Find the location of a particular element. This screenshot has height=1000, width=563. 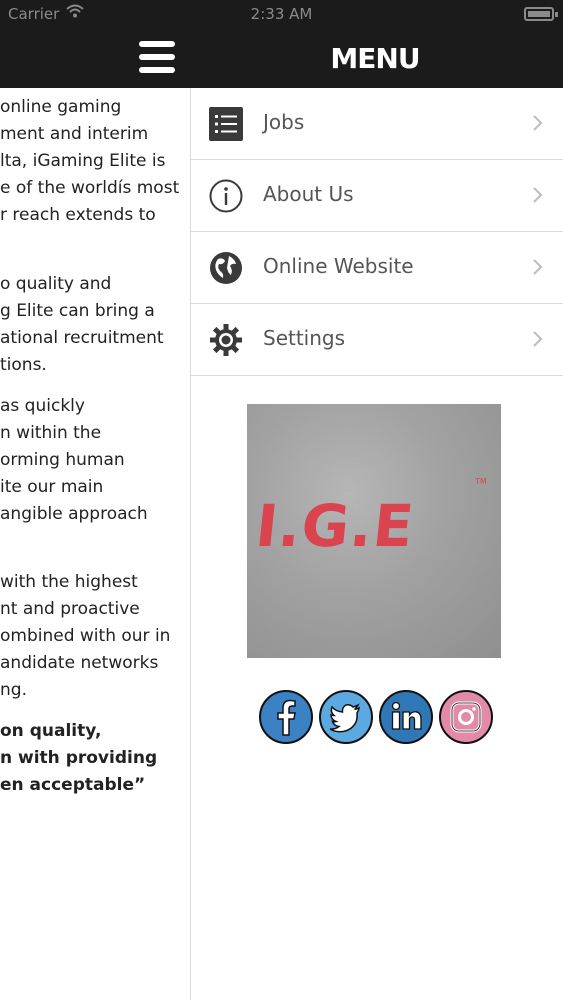

background-text-line: with the highest is located at coordinates (69, 582).